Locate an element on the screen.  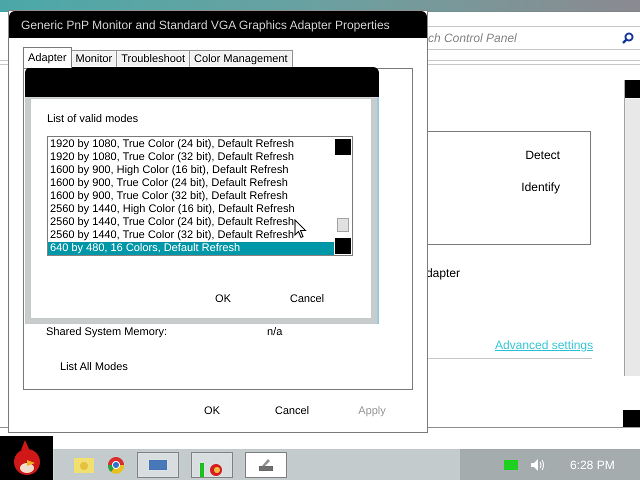
list-scrollbar is located at coordinates (343, 196).